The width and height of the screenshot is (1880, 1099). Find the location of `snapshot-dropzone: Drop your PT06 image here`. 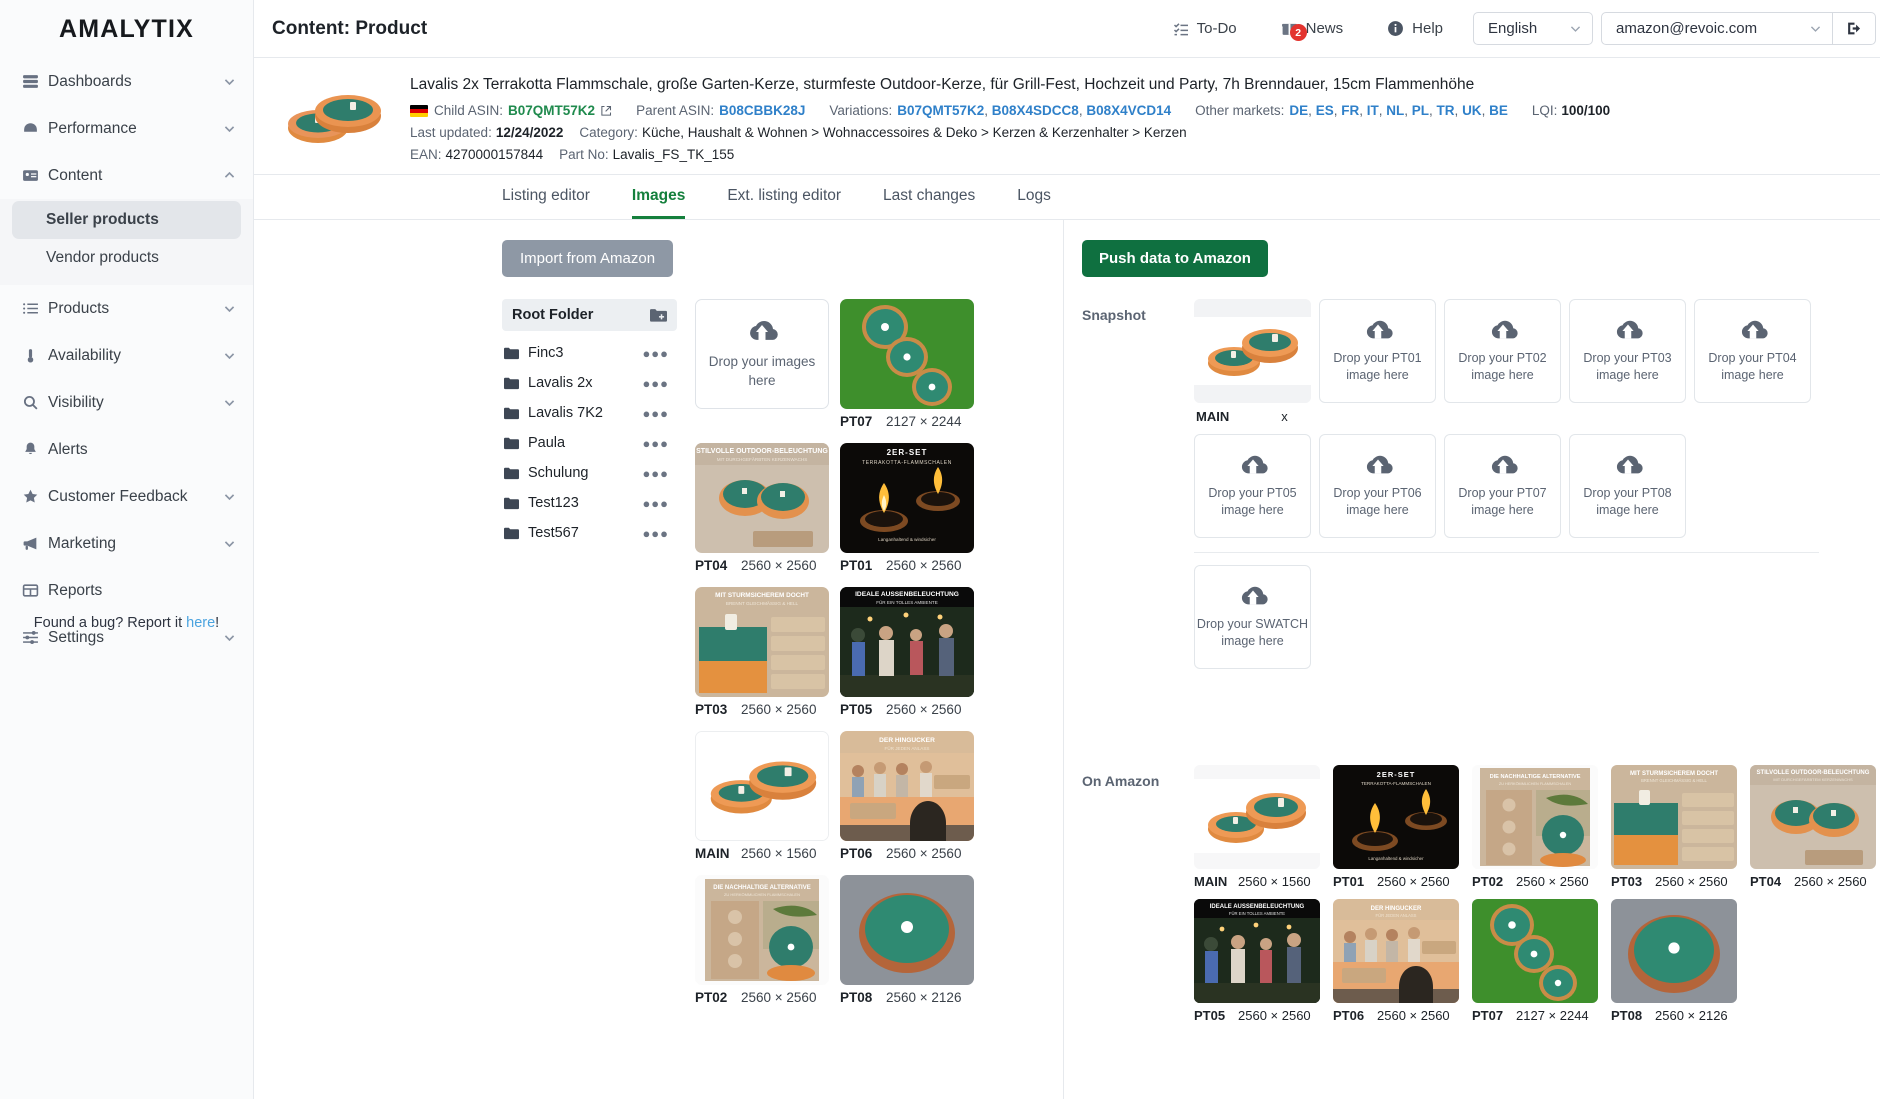

snapshot-dropzone: Drop your PT06 image here is located at coordinates (1377, 486).